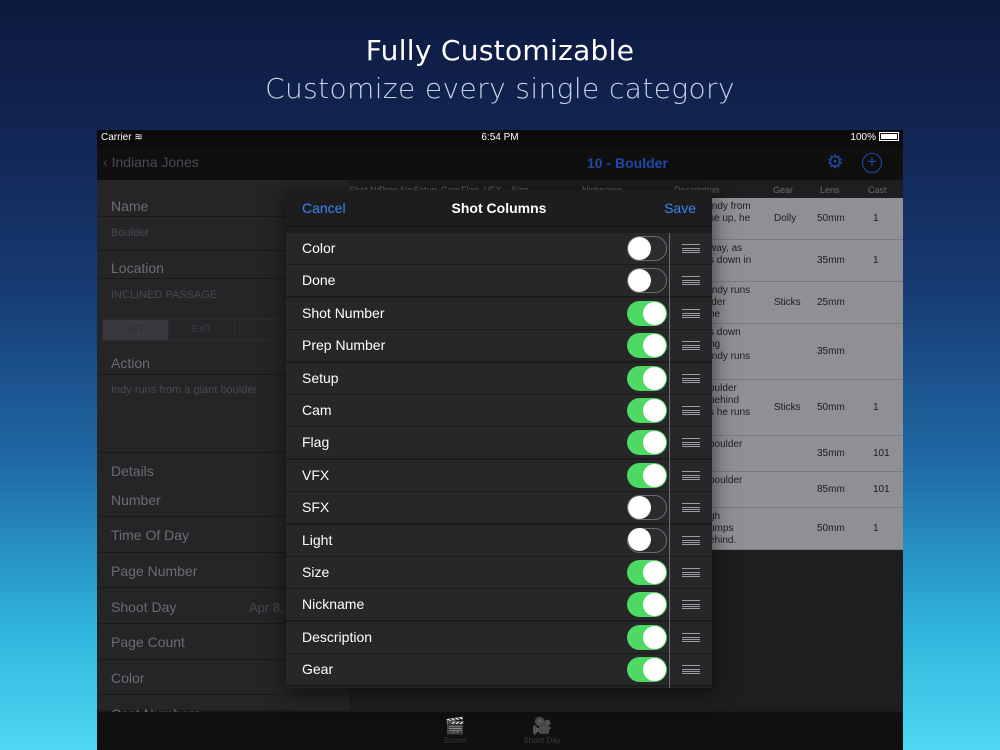 Image resolution: width=1000 pixels, height=750 pixels. What do you see at coordinates (499, 346) in the screenshot?
I see `column-row: Prep Number` at bounding box center [499, 346].